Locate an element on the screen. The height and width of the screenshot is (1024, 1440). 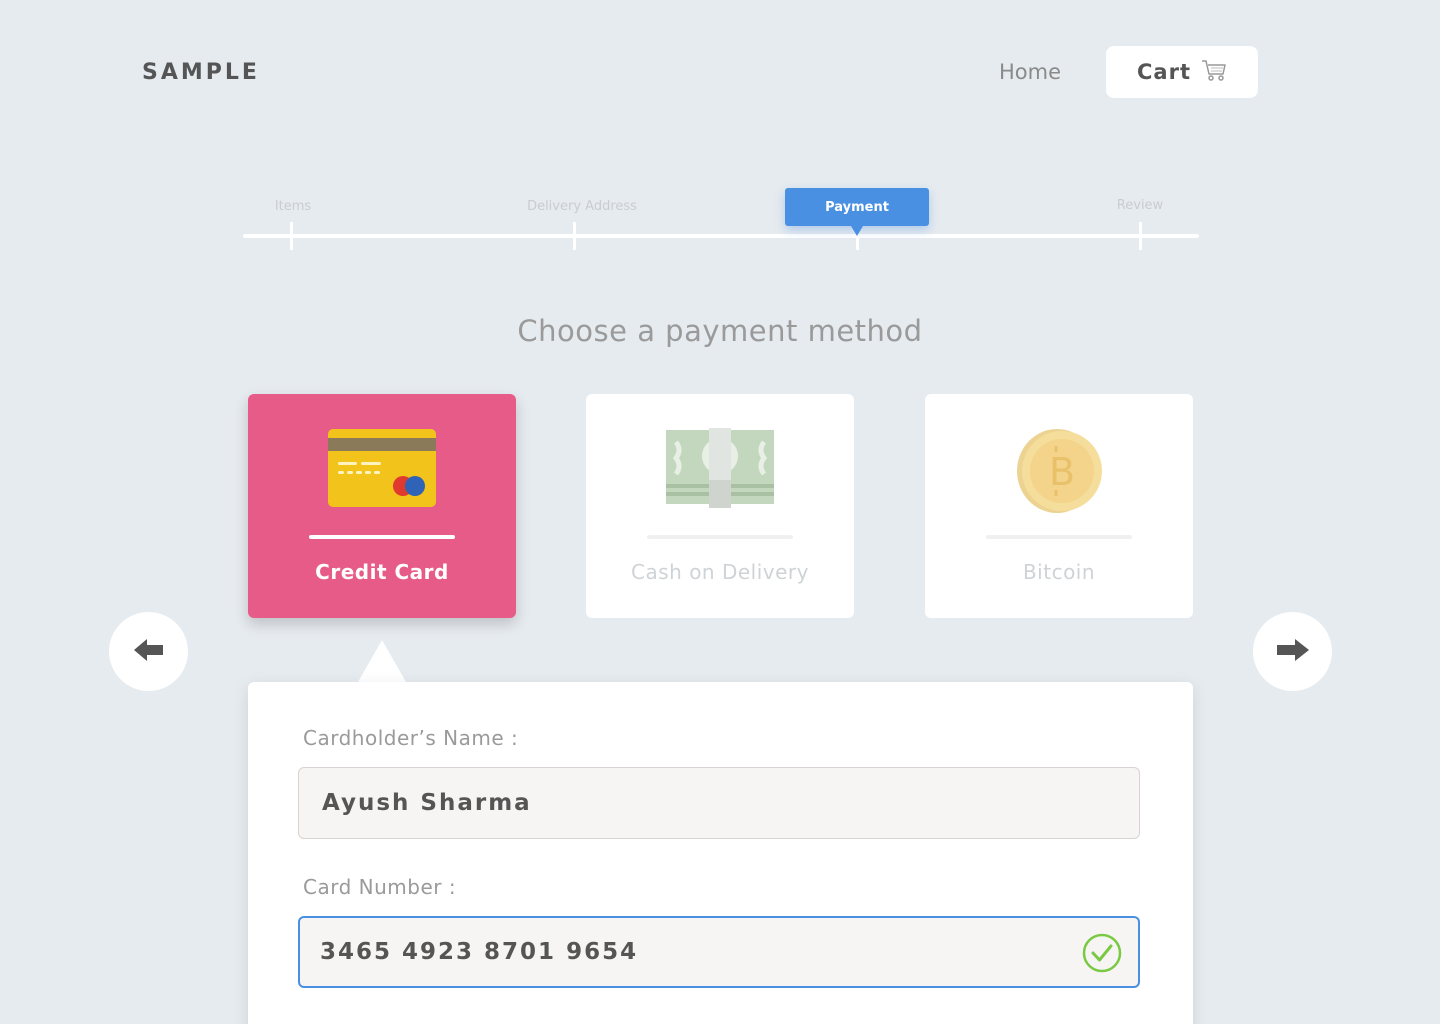
next-button is located at coordinates (1292, 651).